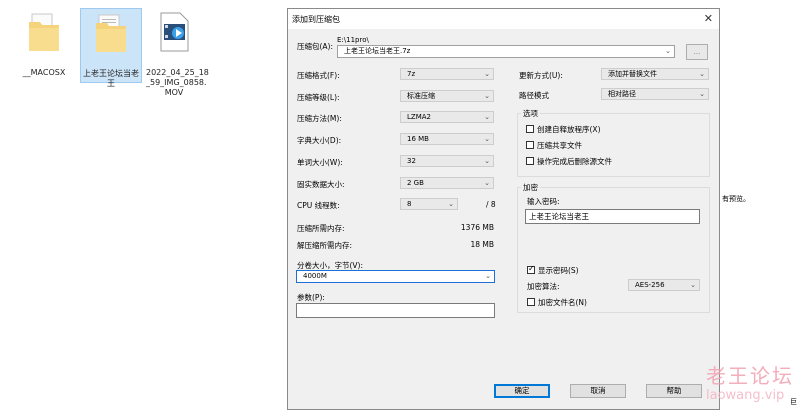 Image resolution: width=800 pixels, height=411 pixels. I want to click on desktop-item-label: 上老王论坛当老 王, so click(111, 78).